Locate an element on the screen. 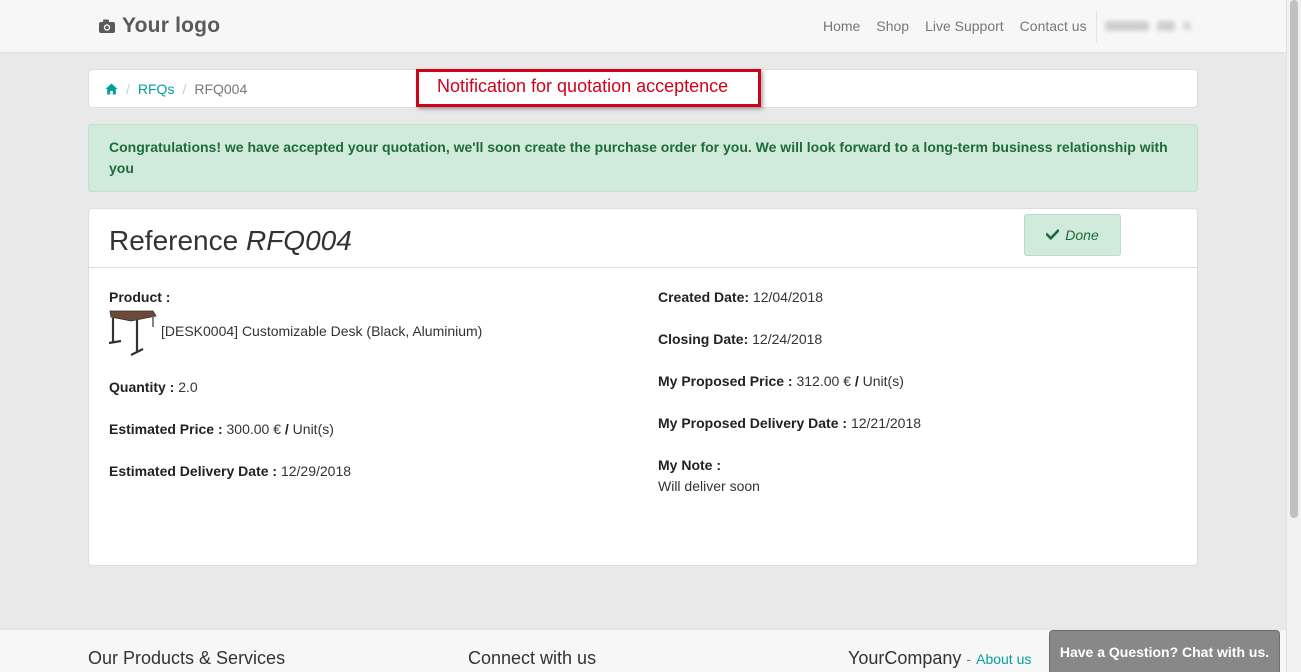  done-label: Done is located at coordinates (1082, 235).